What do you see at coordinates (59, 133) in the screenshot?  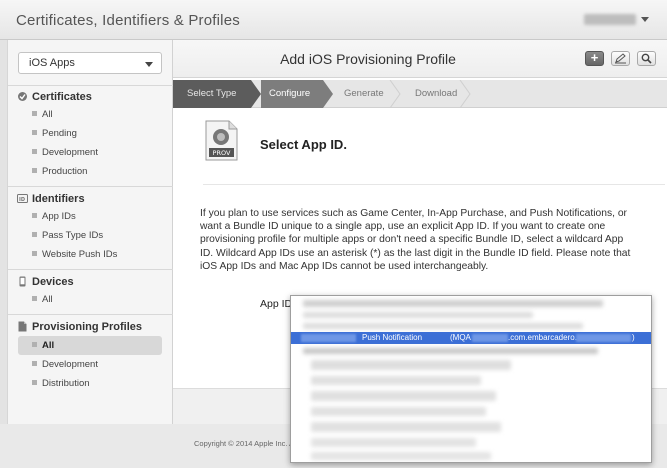 I see `sidebar-item-label: Pending` at bounding box center [59, 133].